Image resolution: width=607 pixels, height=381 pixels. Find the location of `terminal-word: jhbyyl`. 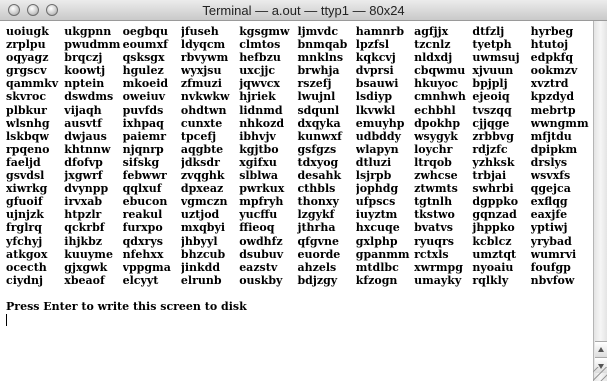

terminal-word: jhbyyl is located at coordinates (199, 241).